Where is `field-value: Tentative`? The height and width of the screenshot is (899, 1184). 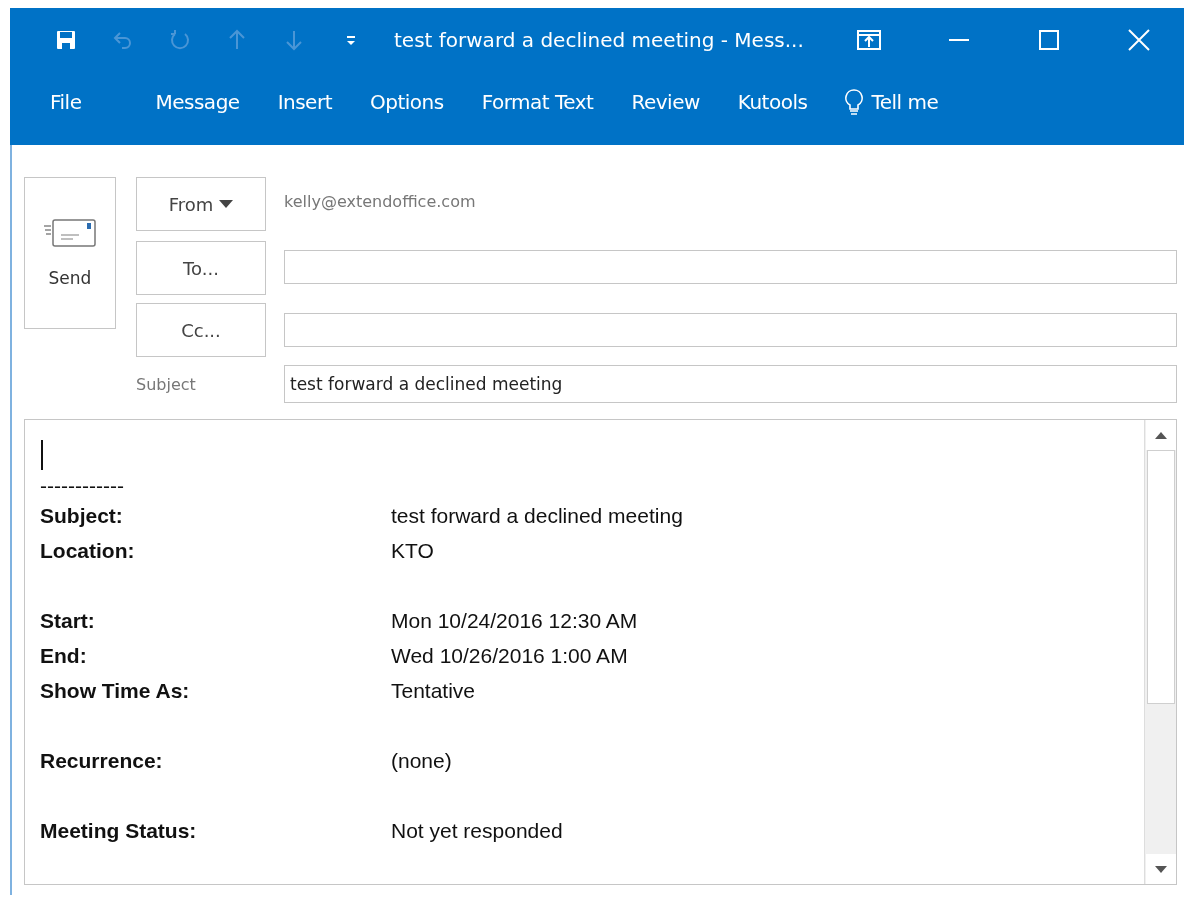 field-value: Tentative is located at coordinates (433, 690).